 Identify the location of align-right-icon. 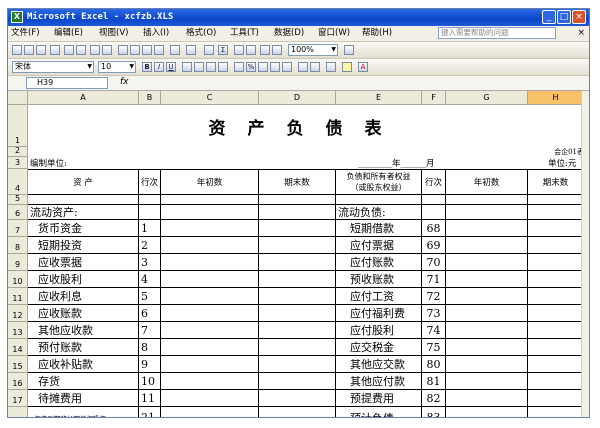
(211, 67).